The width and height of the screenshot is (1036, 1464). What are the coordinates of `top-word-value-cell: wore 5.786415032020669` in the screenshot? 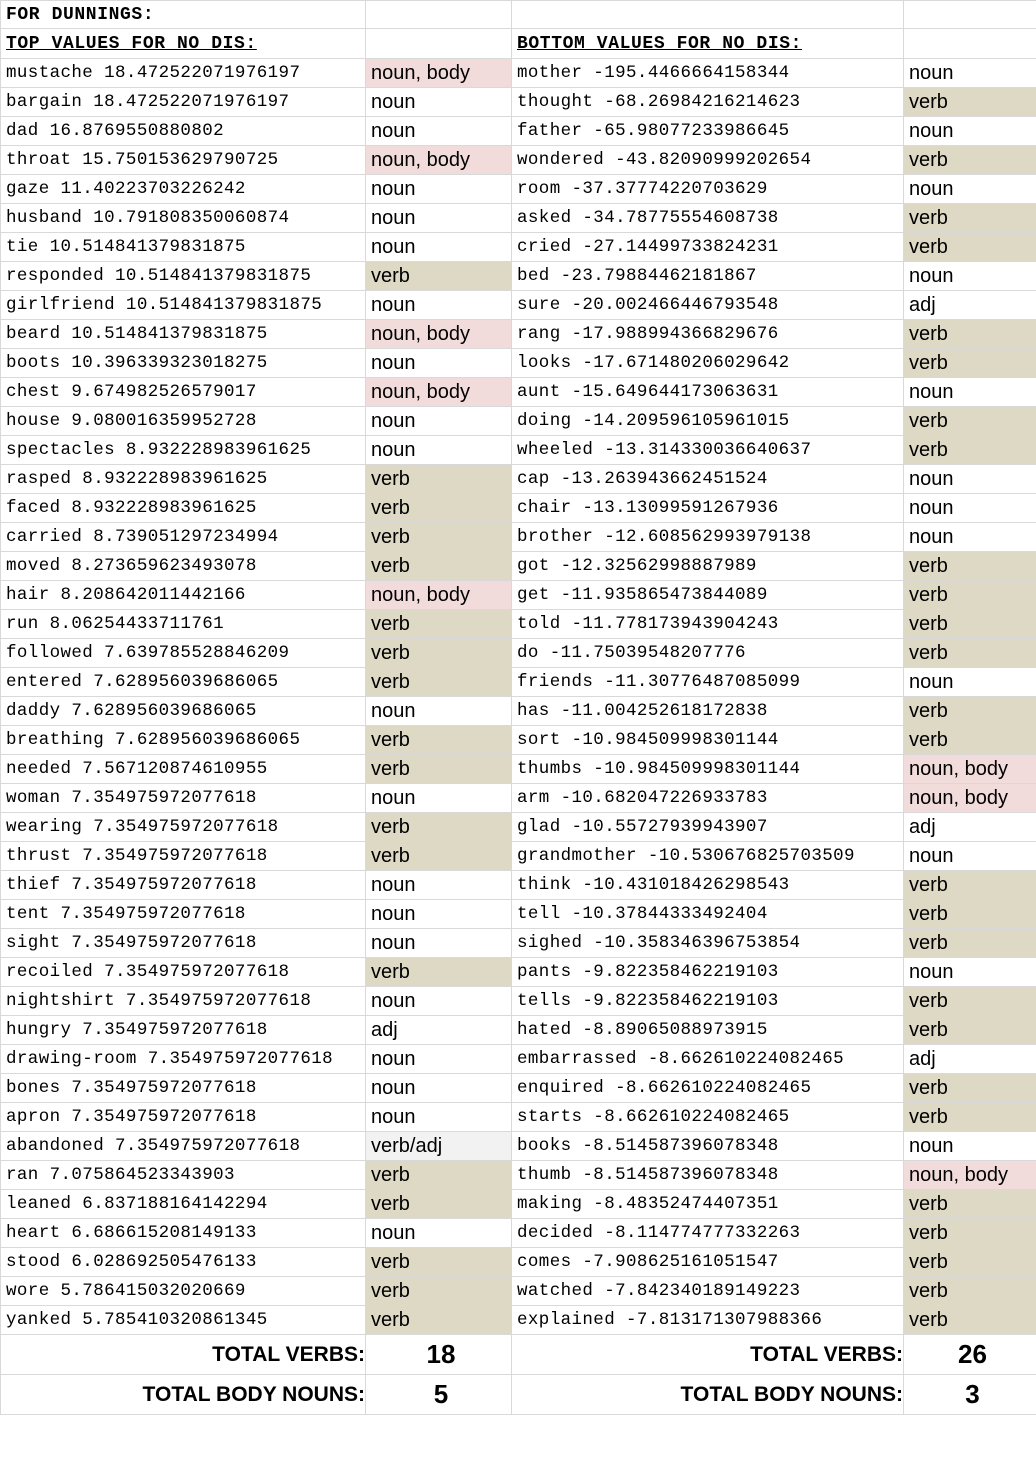 It's located at (183, 1291).